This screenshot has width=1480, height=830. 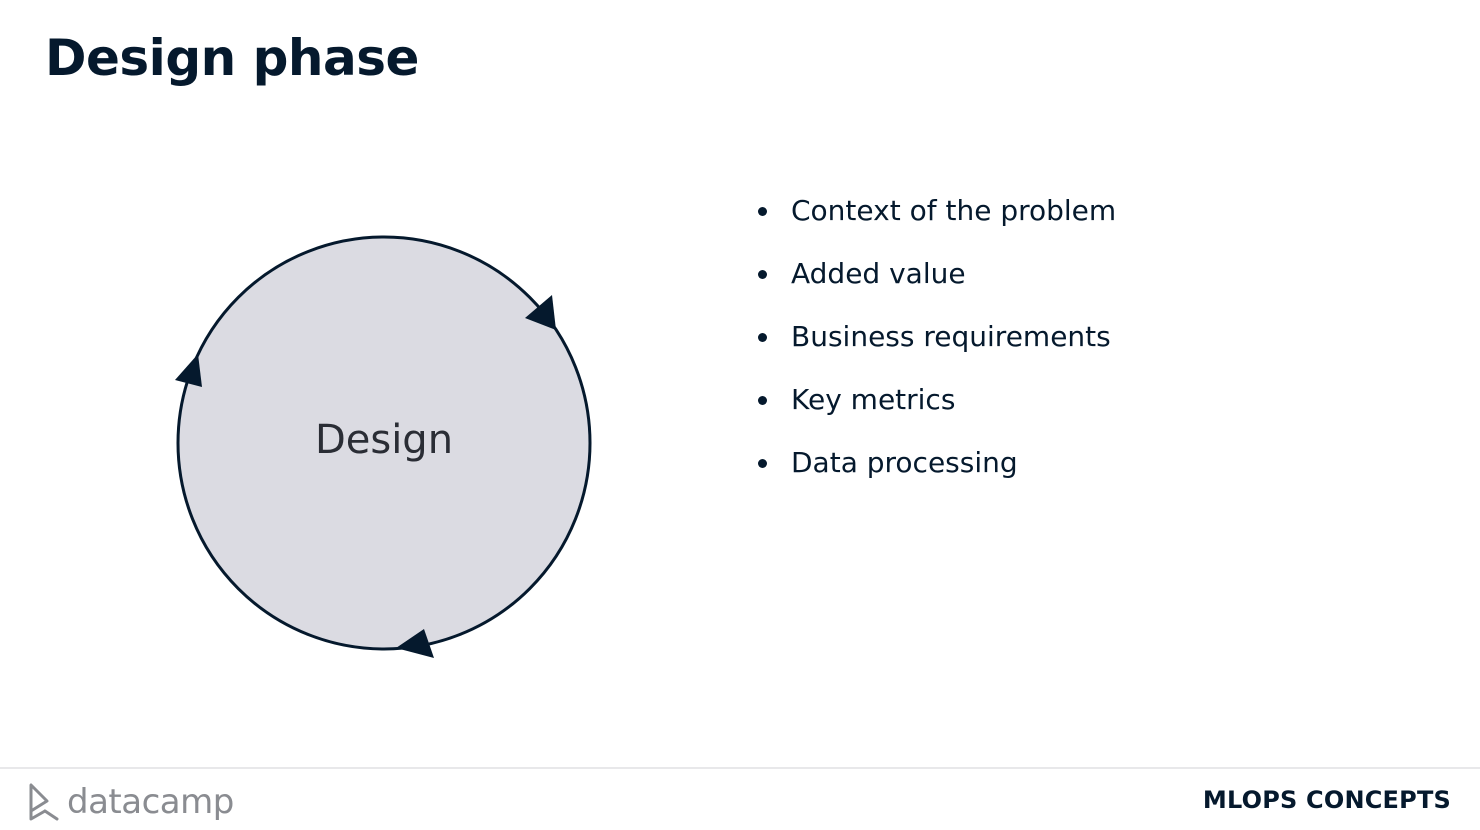 I want to click on datacamp-logo: datacamp, so click(x=130, y=802).